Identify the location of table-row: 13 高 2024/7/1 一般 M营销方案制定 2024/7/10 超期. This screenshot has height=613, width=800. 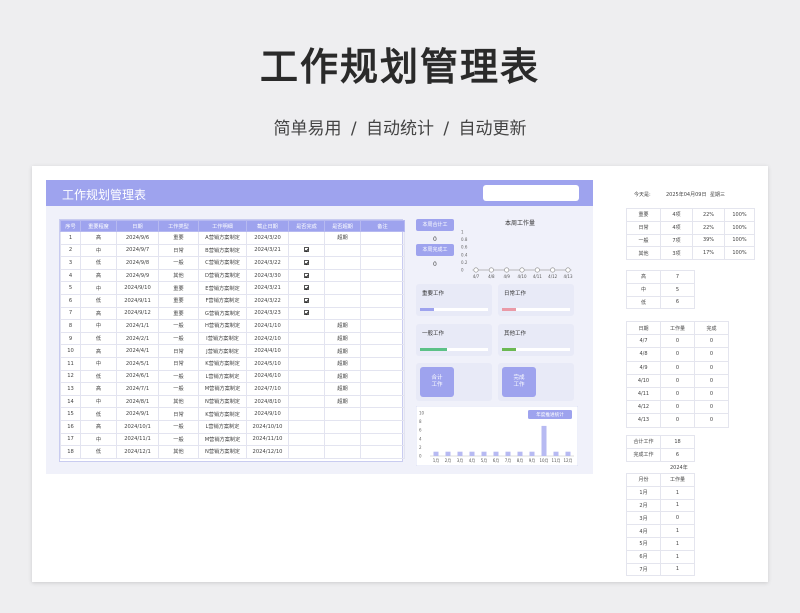
(232, 389).